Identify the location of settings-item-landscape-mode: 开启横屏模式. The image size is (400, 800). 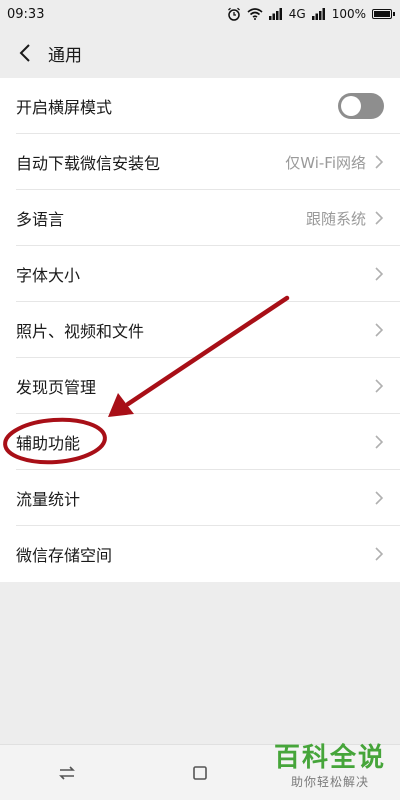
(200, 106).